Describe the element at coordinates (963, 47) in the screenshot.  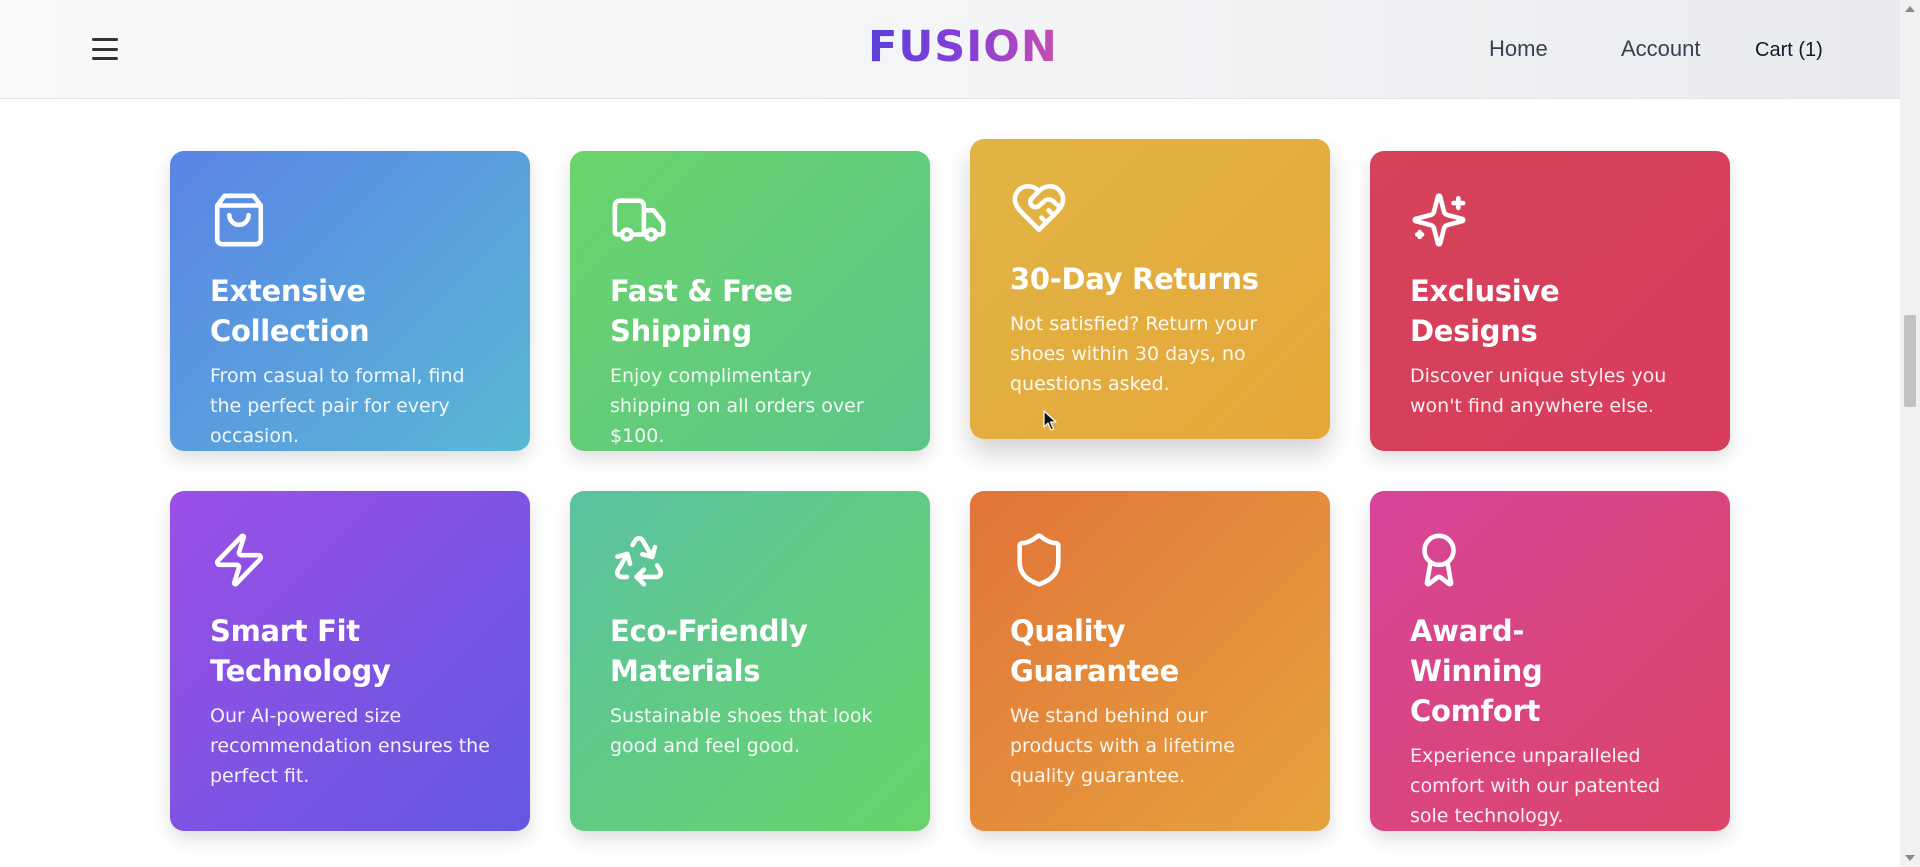
I see `brand-logo: FUSION` at that location.